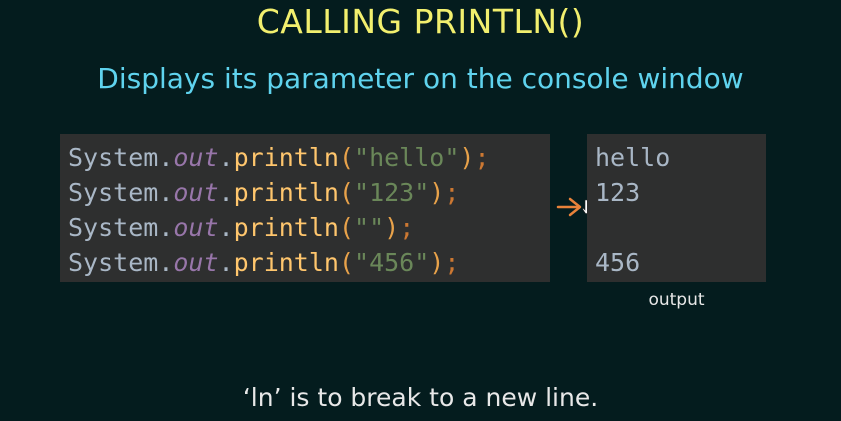 This screenshot has height=421, width=841. What do you see at coordinates (407, 157) in the screenshot?
I see `code-string: "hello"` at bounding box center [407, 157].